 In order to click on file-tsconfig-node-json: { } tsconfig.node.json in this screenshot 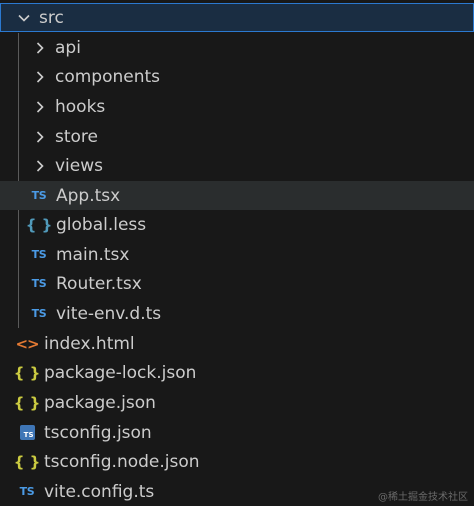, I will do `click(237, 461)`.